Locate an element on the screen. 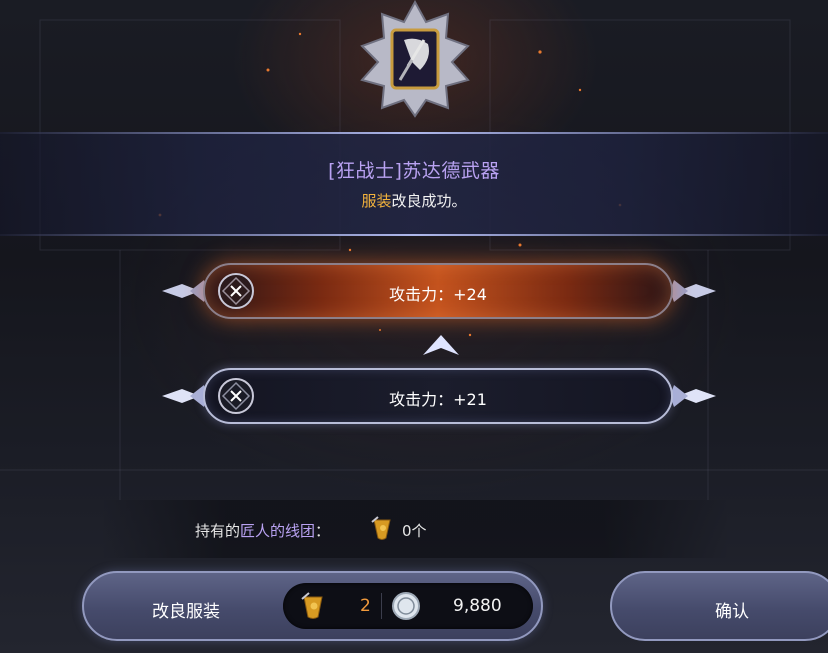  owned-materials-text: 持有的匠人的线团： is located at coordinates (262, 530).